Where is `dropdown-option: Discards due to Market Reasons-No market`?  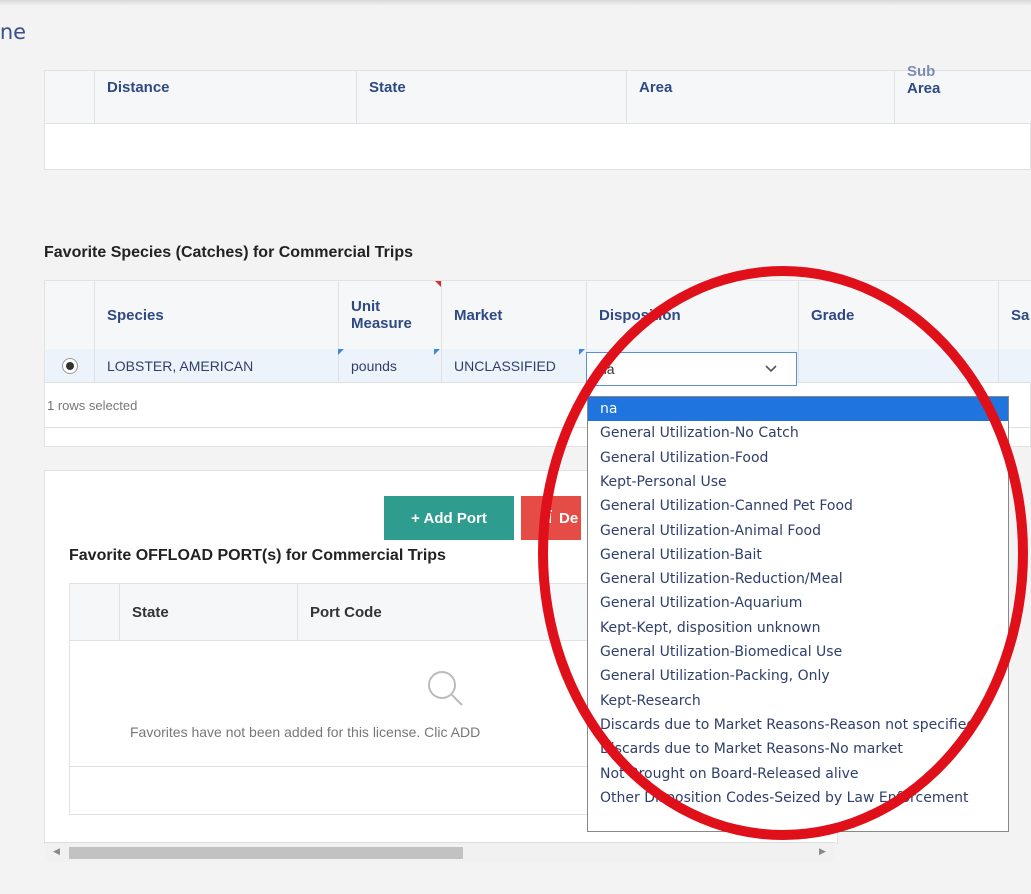 dropdown-option: Discards due to Market Reasons-No market is located at coordinates (798, 749).